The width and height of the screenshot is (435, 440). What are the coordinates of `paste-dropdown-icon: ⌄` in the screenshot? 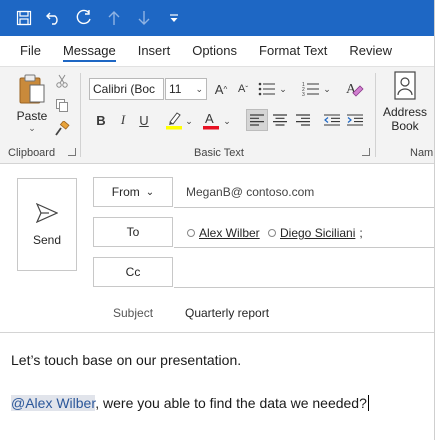 It's located at (32, 128).